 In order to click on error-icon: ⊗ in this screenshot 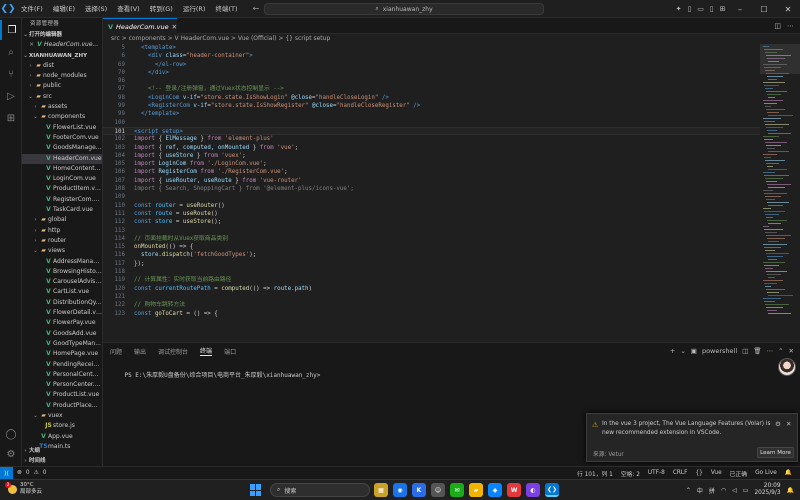, I will do `click(19, 473)`.